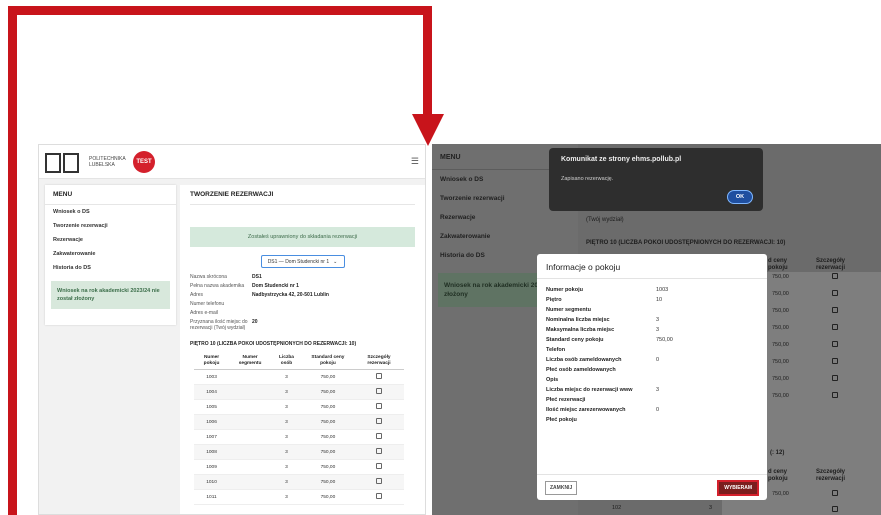  Describe the element at coordinates (207, 304) in the screenshot. I see `info-row: Numer telefonu` at that location.